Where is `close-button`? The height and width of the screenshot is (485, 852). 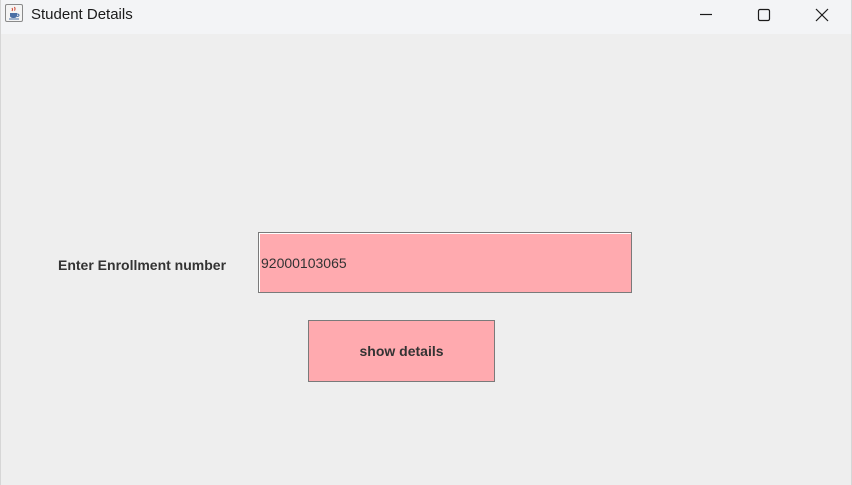 close-button is located at coordinates (822, 15).